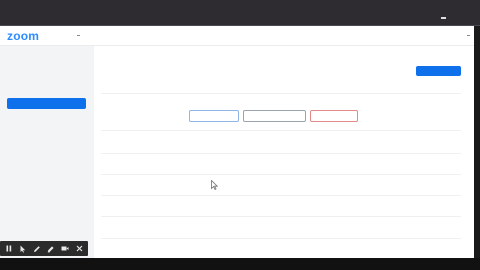  Describe the element at coordinates (46, 103) in the screenshot. I see `sidebar-primary-button` at that location.